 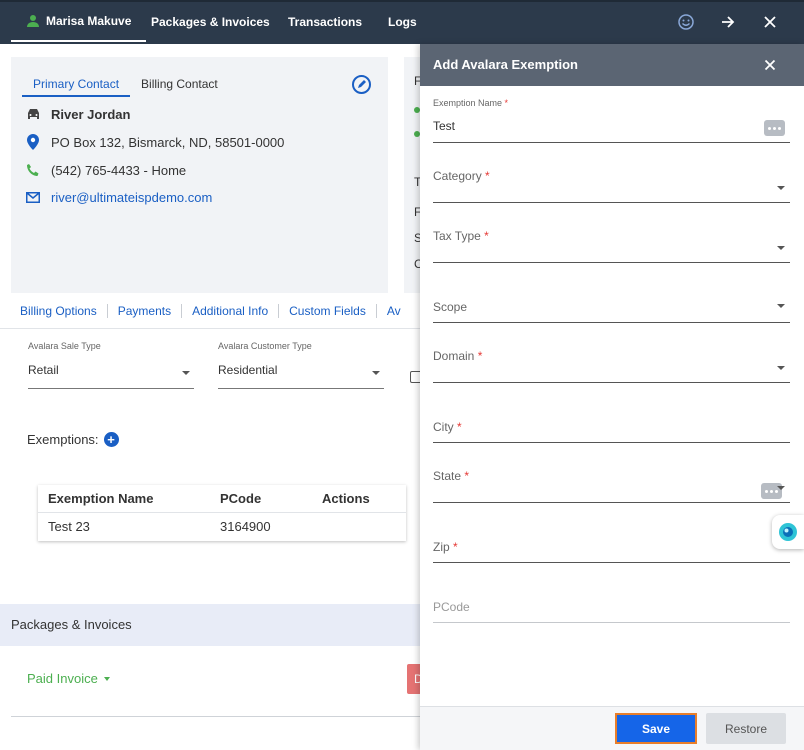 I want to click on state-label: State, so click(x=447, y=476).